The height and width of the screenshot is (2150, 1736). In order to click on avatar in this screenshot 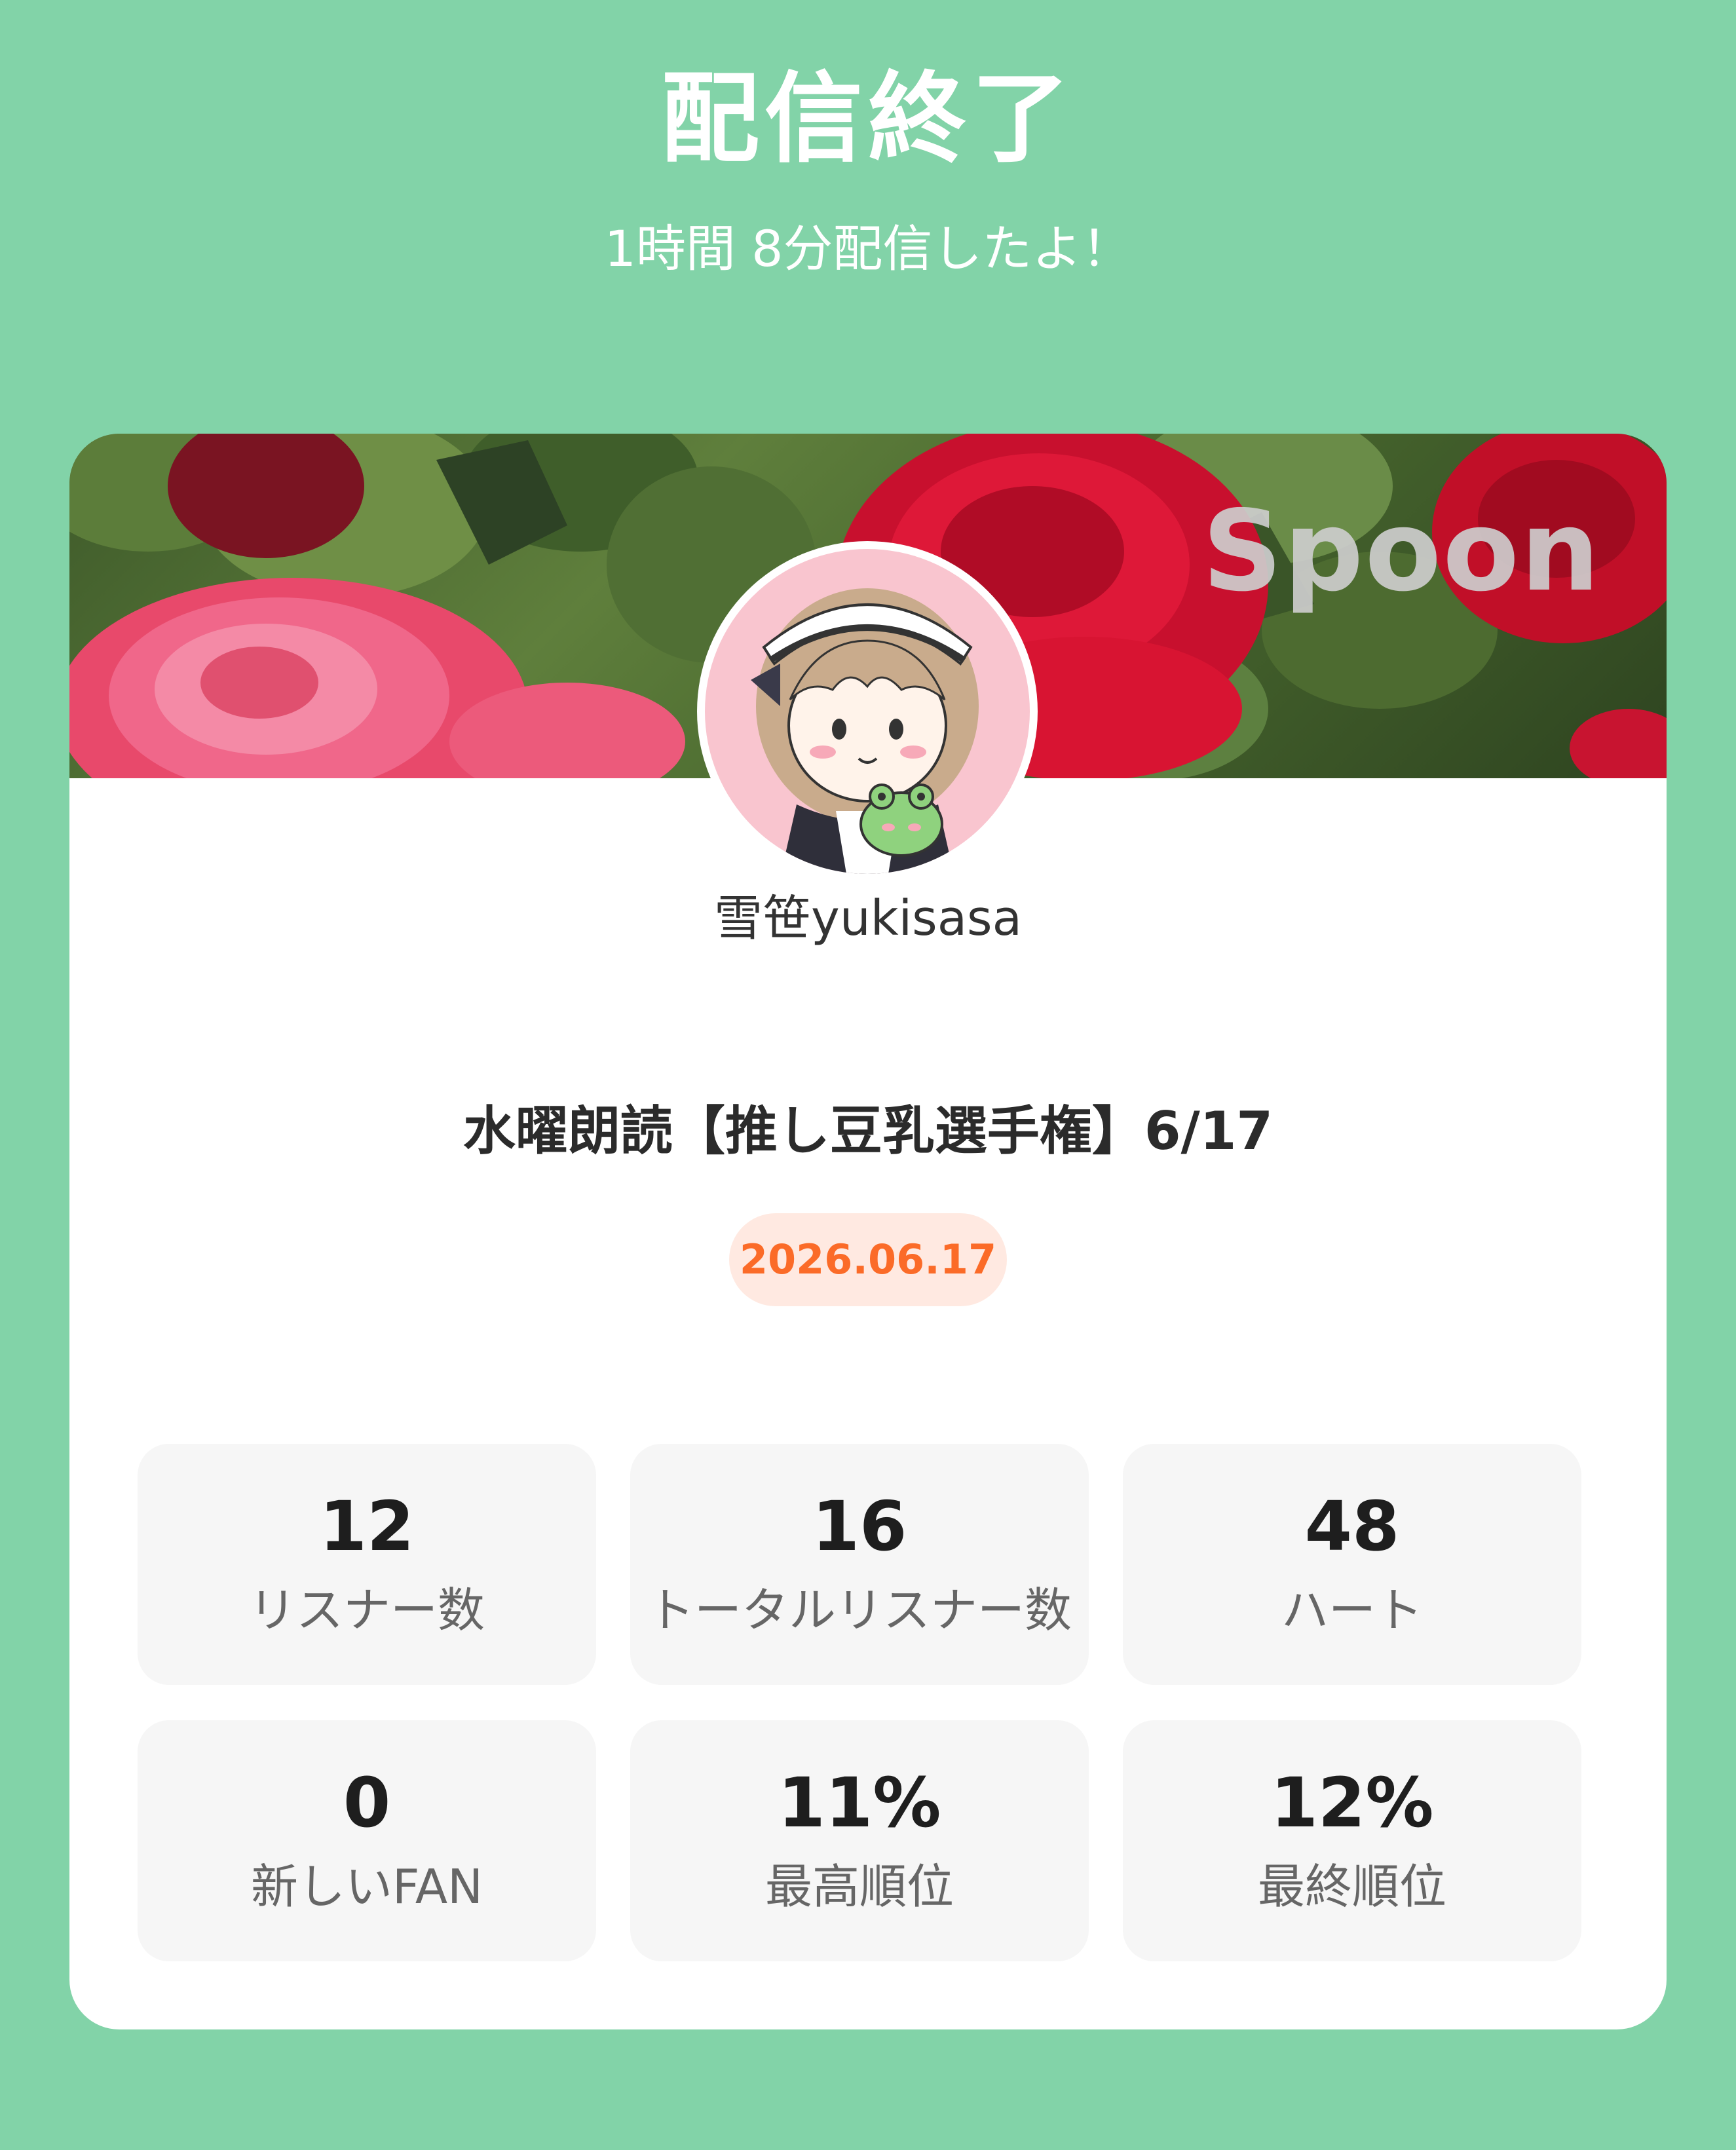, I will do `click(867, 711)`.